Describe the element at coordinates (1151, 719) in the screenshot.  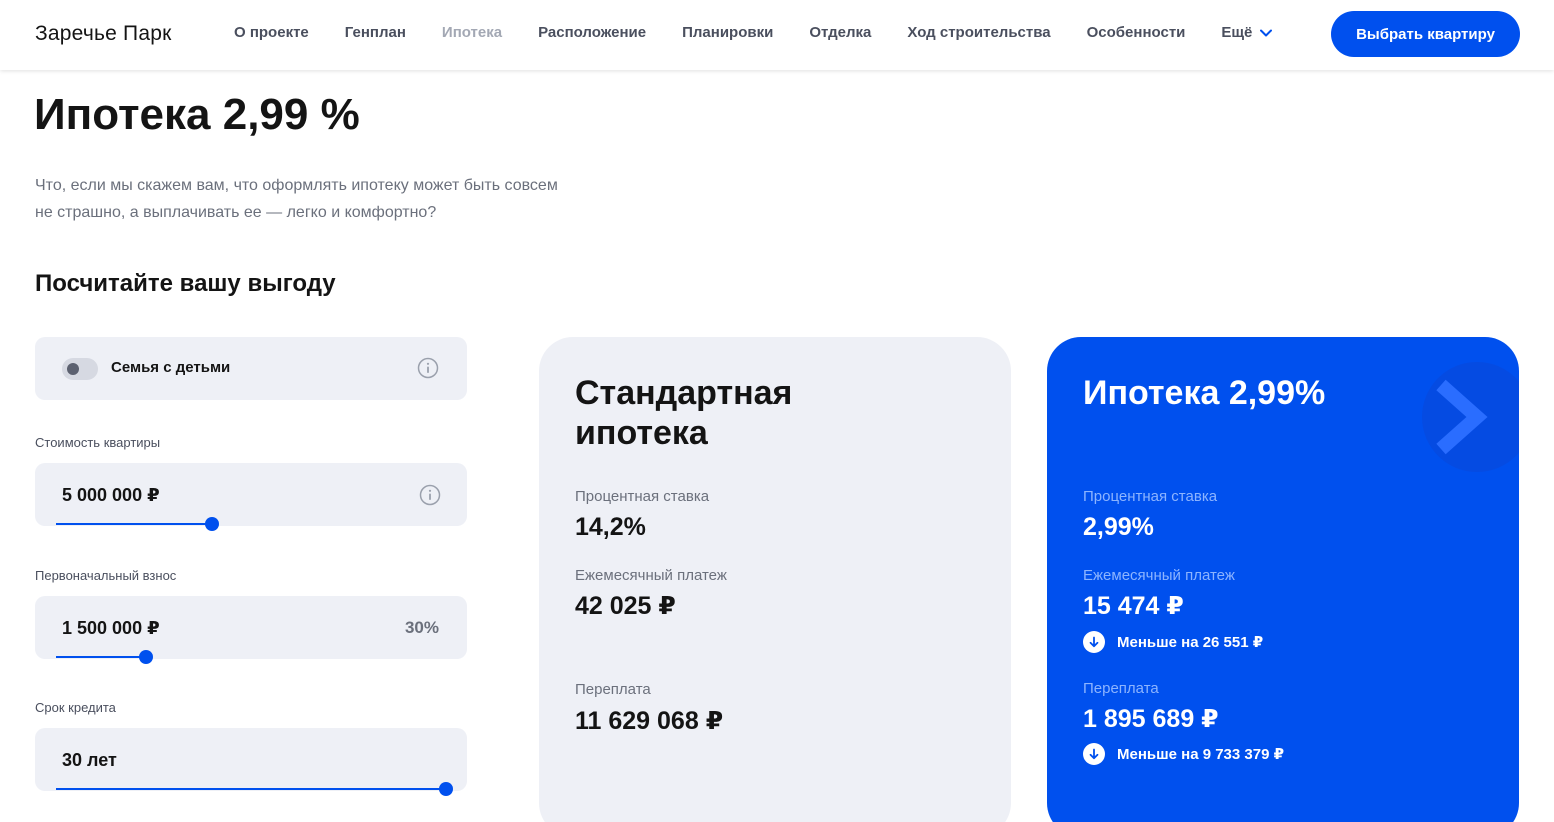
I see `promo-overpay-value: 1 895 689 ₽` at that location.